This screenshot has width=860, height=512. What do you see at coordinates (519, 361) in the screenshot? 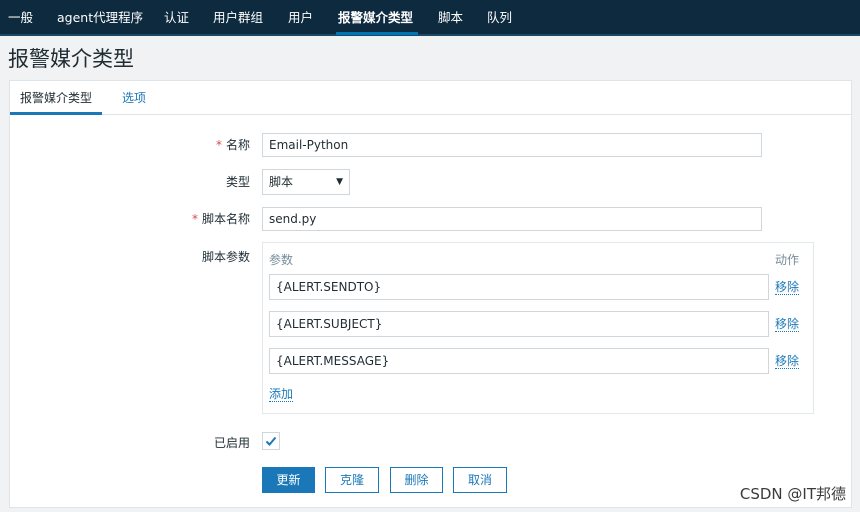
I see `param-input: {ALERT.MESSAGE}` at bounding box center [519, 361].